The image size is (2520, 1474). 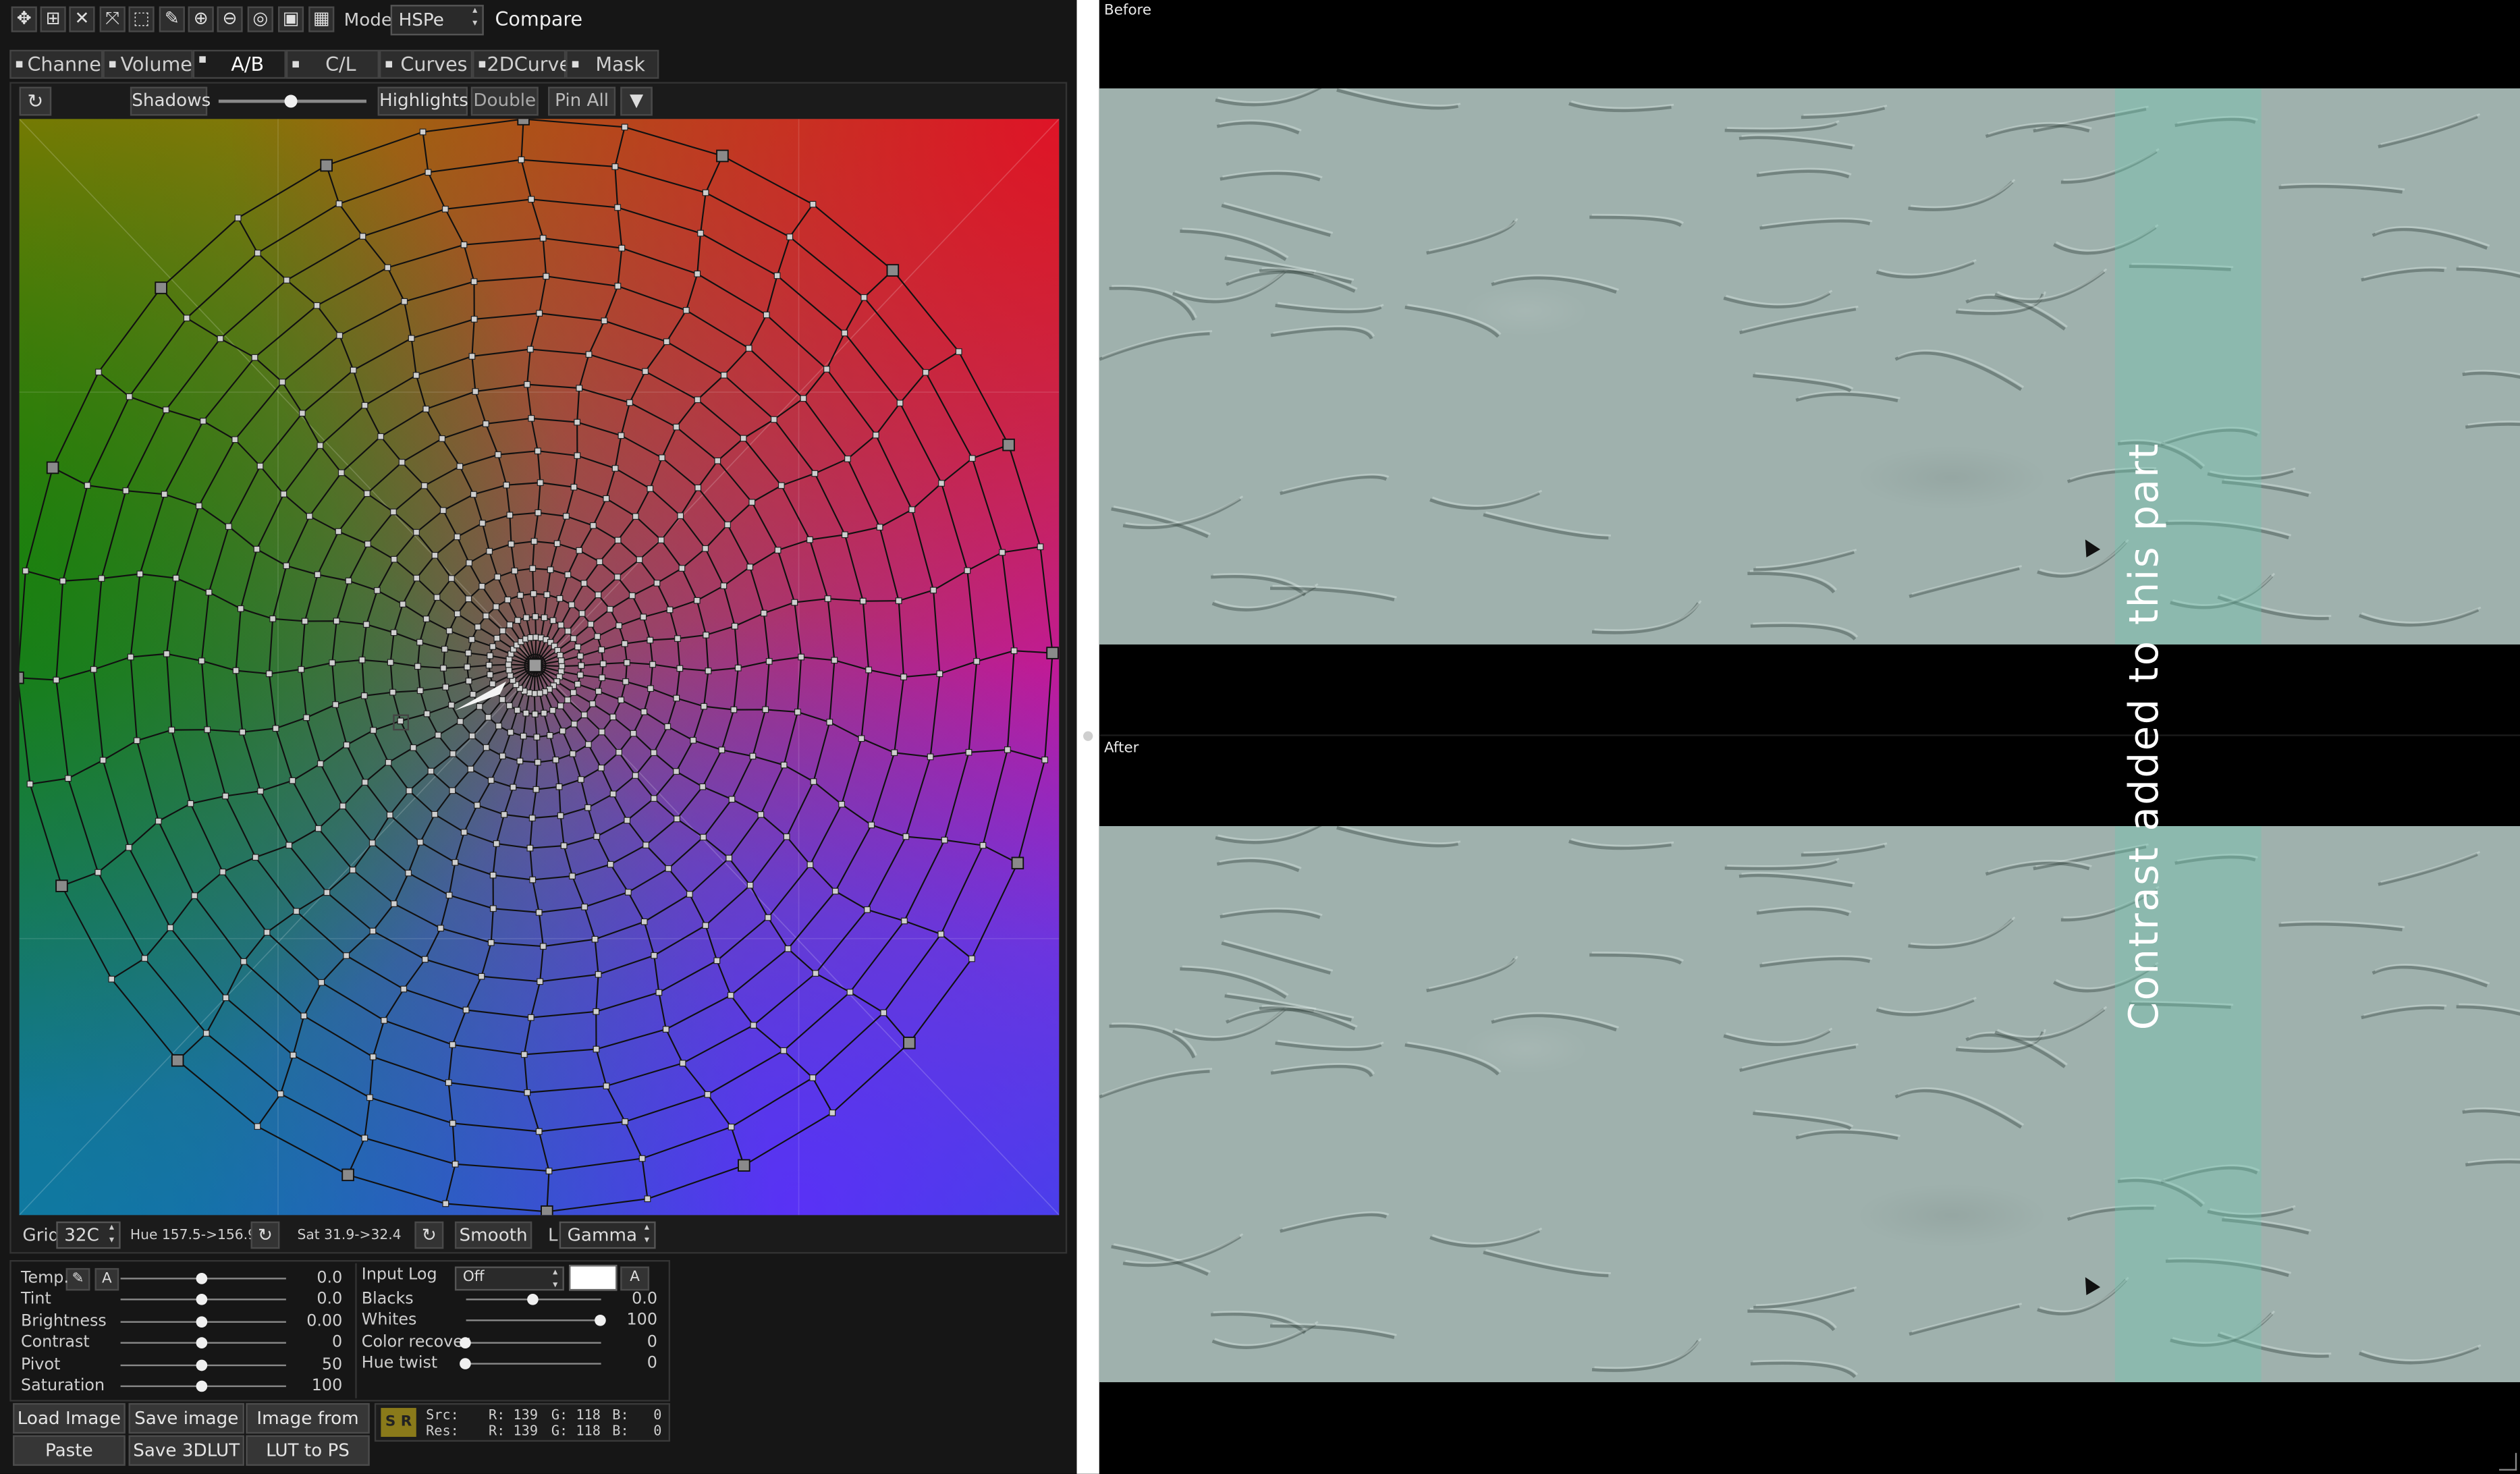 What do you see at coordinates (533, 1364) in the screenshot?
I see `slider-track` at bounding box center [533, 1364].